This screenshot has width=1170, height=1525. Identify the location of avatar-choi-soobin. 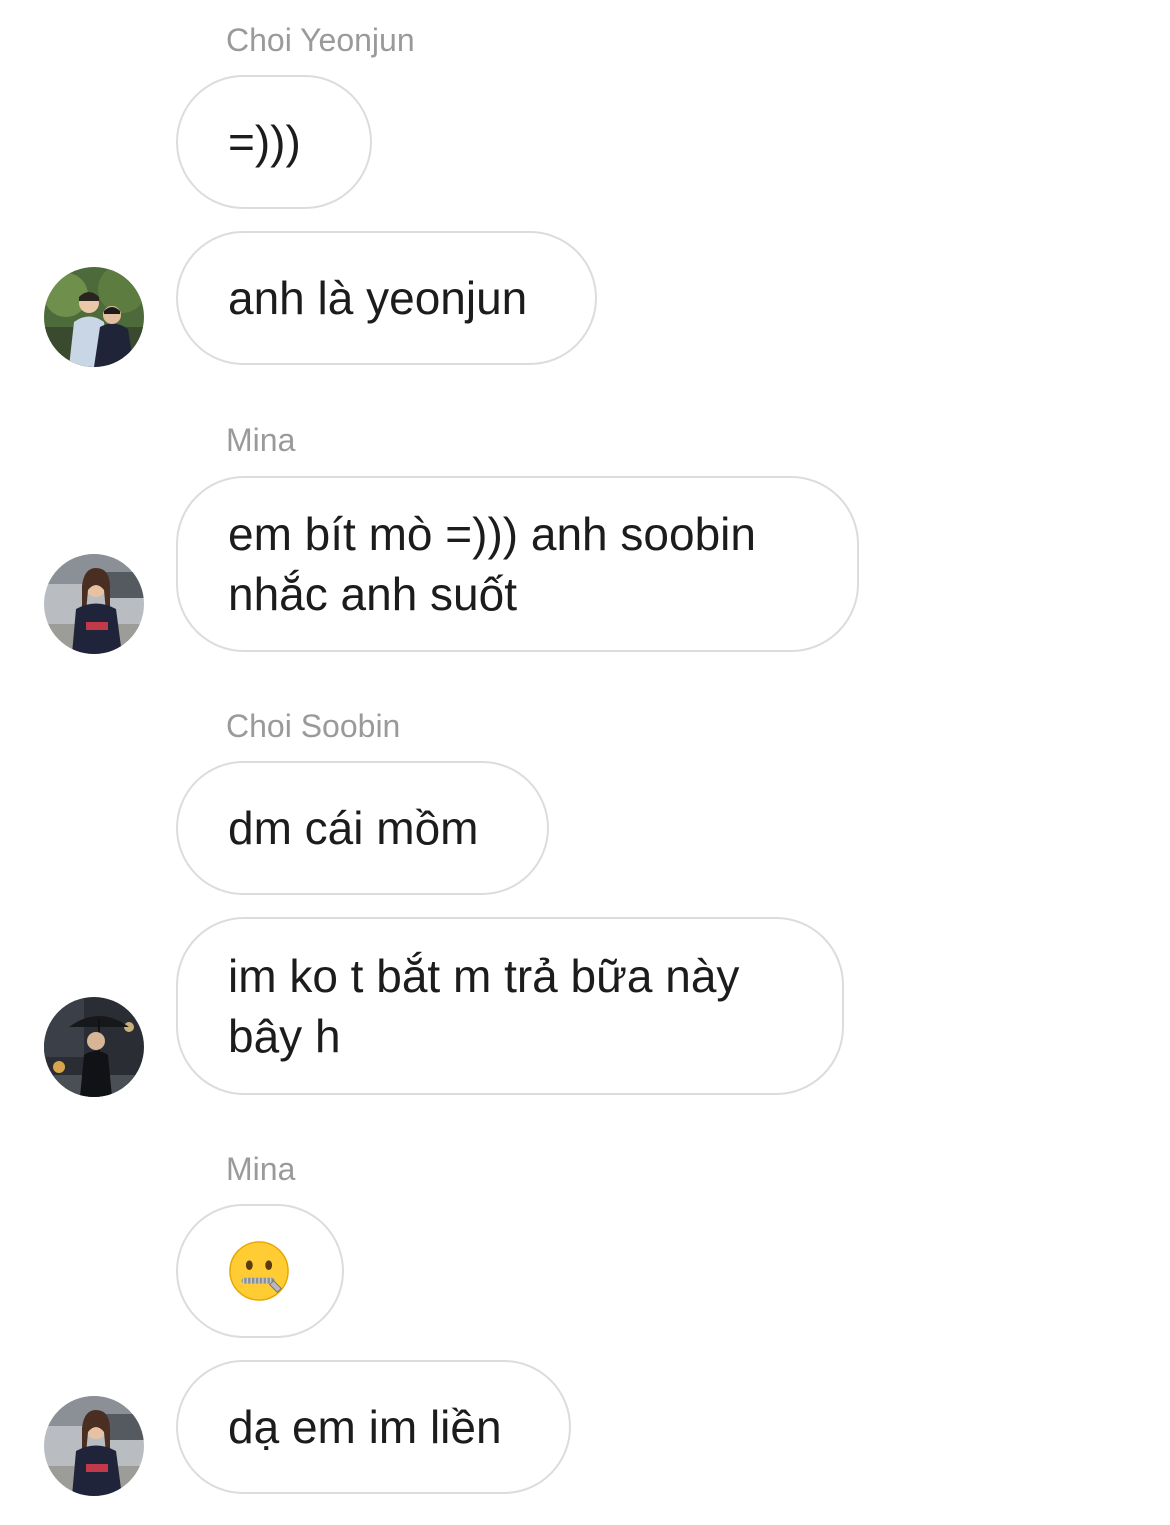
(94, 1047).